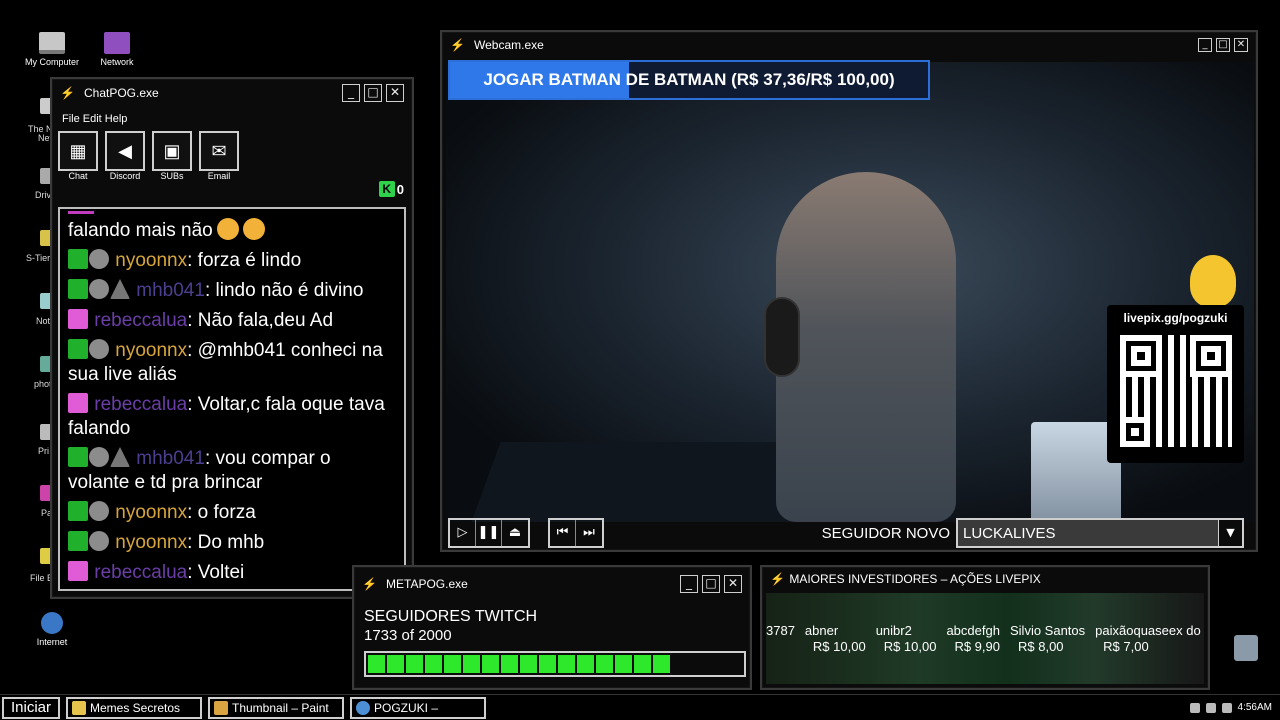 The width and height of the screenshot is (1280, 720). Describe the element at coordinates (552, 584) in the screenshot. I see `meta-titlebar: ⚡ METAPOG.exe _ □ ✕` at that location.